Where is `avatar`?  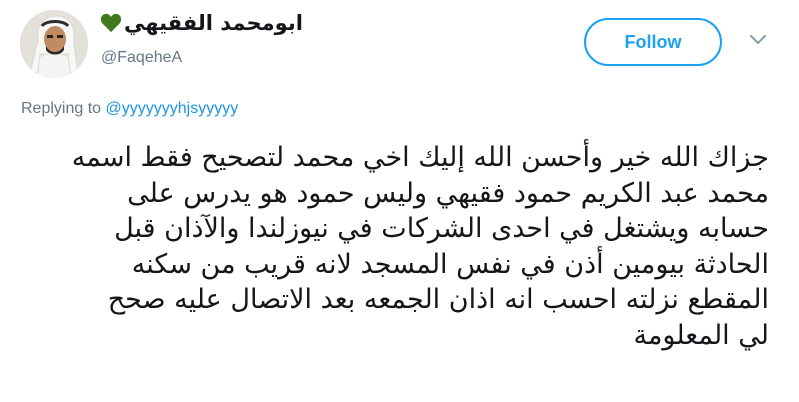
avatar is located at coordinates (54, 44).